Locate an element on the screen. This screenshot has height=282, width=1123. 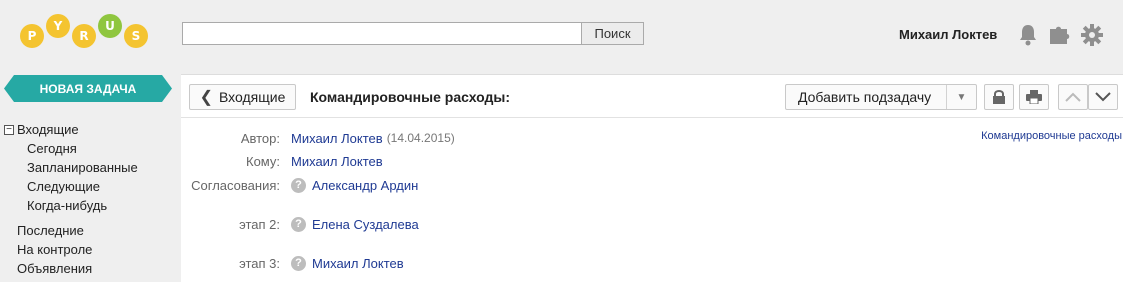
sidebar-item-next: Следующие is located at coordinates (87, 186).